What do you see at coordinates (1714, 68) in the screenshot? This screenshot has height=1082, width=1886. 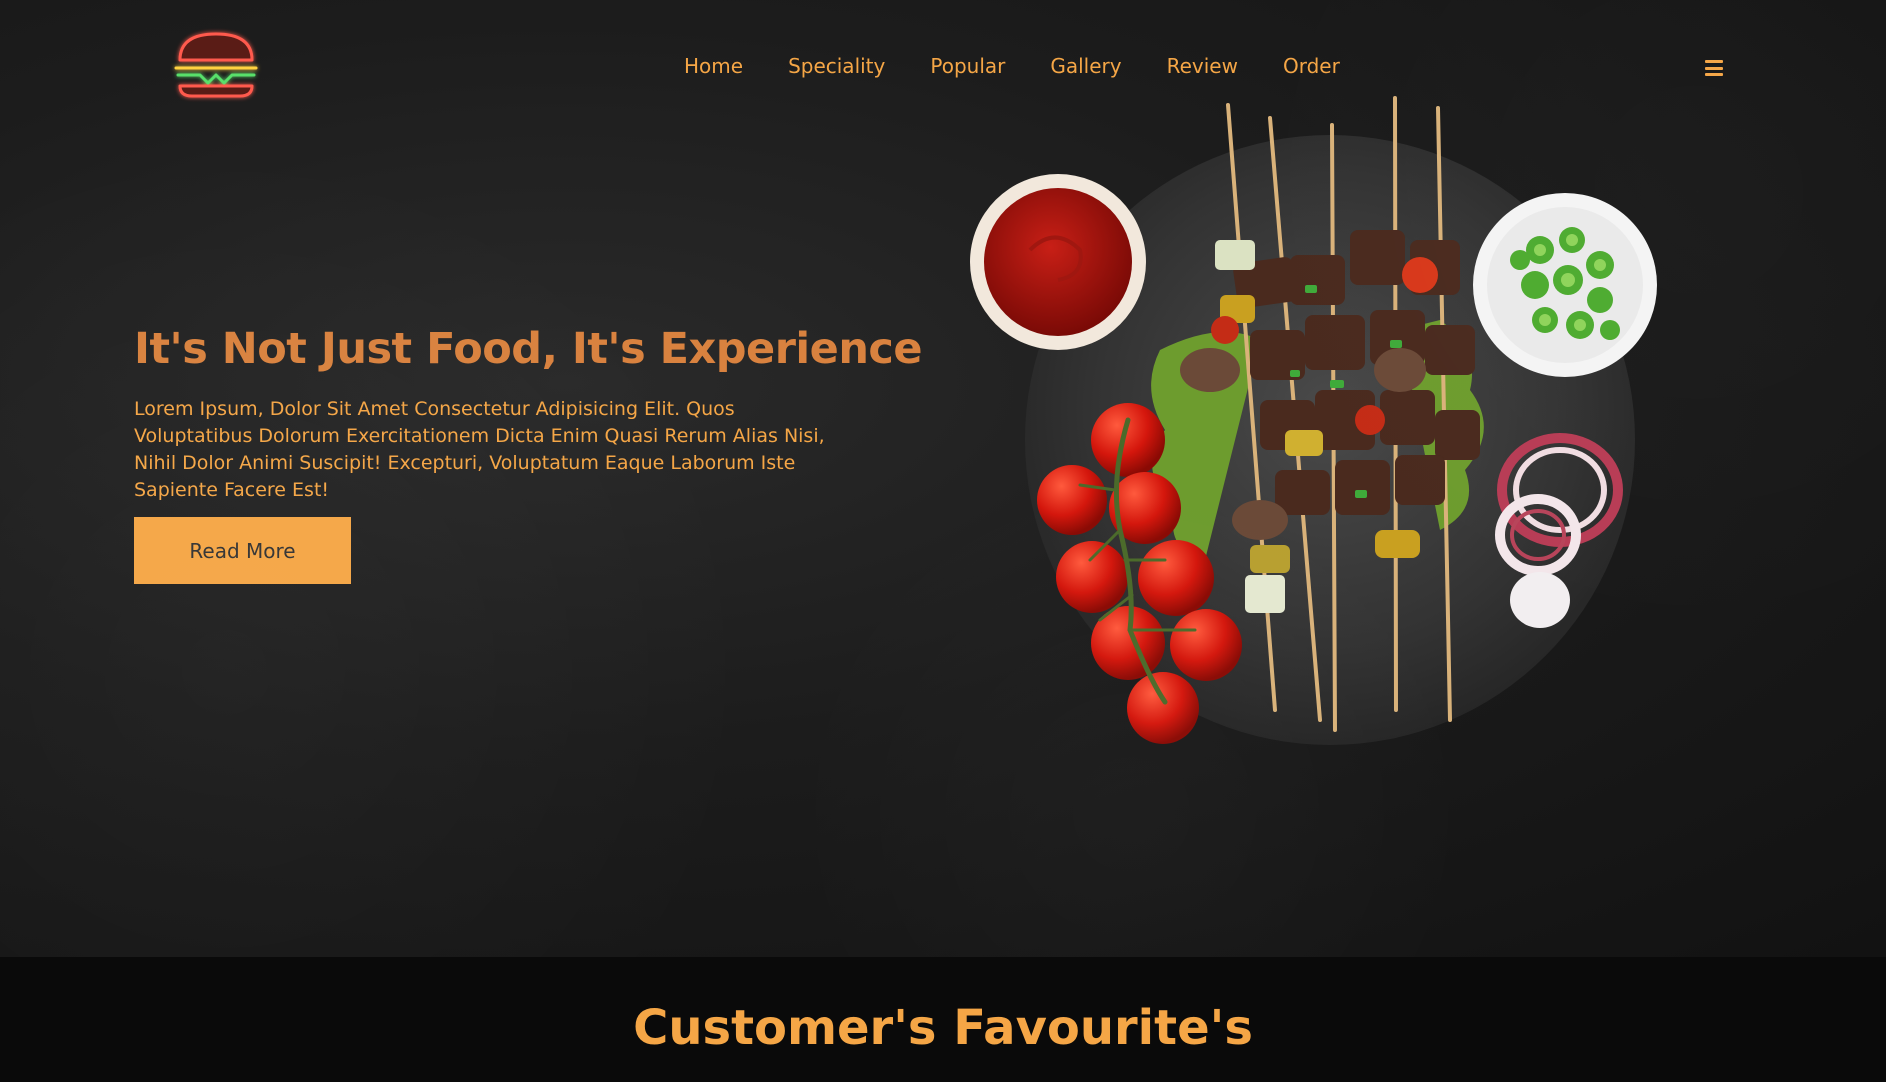 I see `hamburger-menu-icon` at bounding box center [1714, 68].